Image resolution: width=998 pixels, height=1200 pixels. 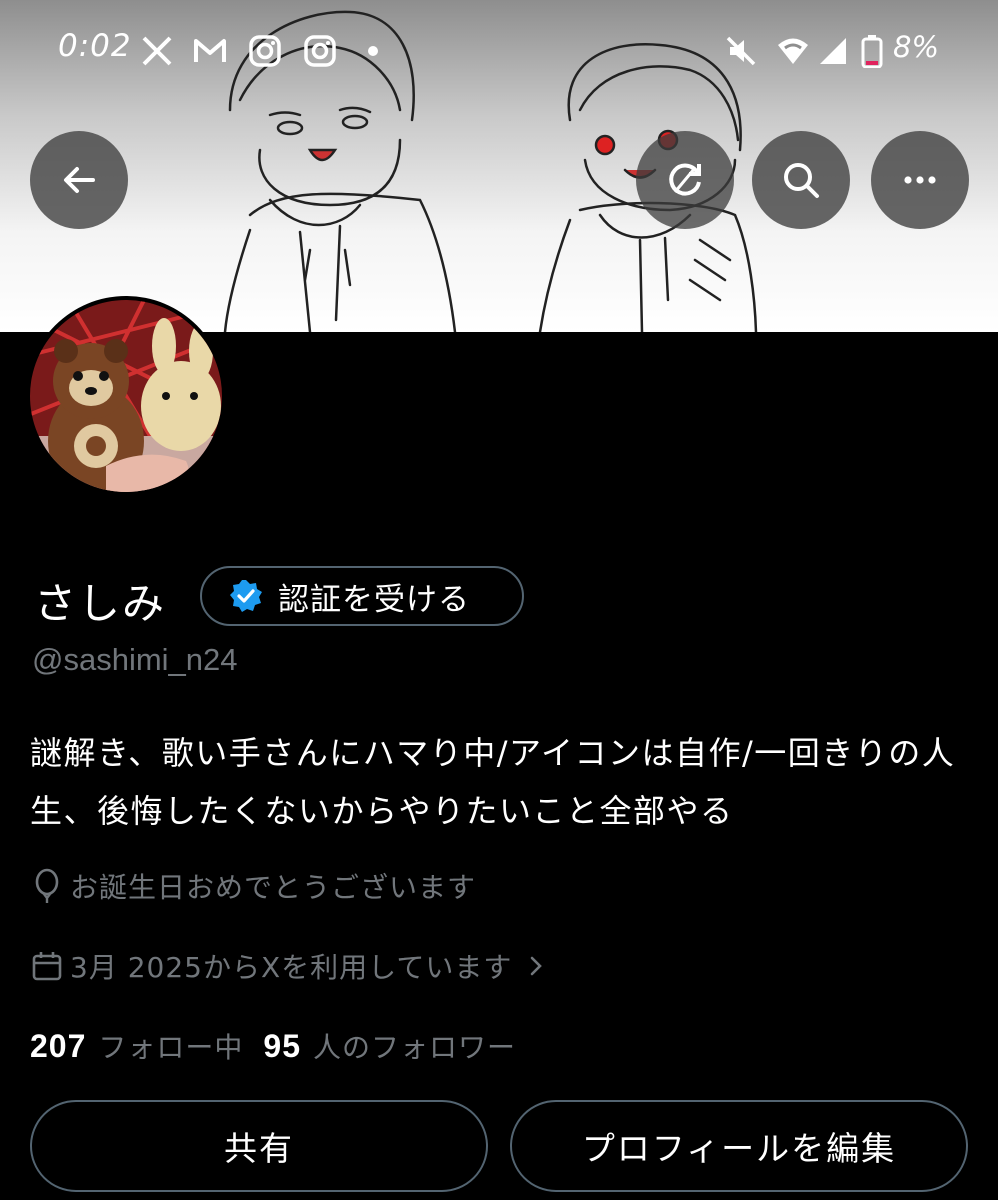 I want to click on search-button, so click(x=801, y=180).